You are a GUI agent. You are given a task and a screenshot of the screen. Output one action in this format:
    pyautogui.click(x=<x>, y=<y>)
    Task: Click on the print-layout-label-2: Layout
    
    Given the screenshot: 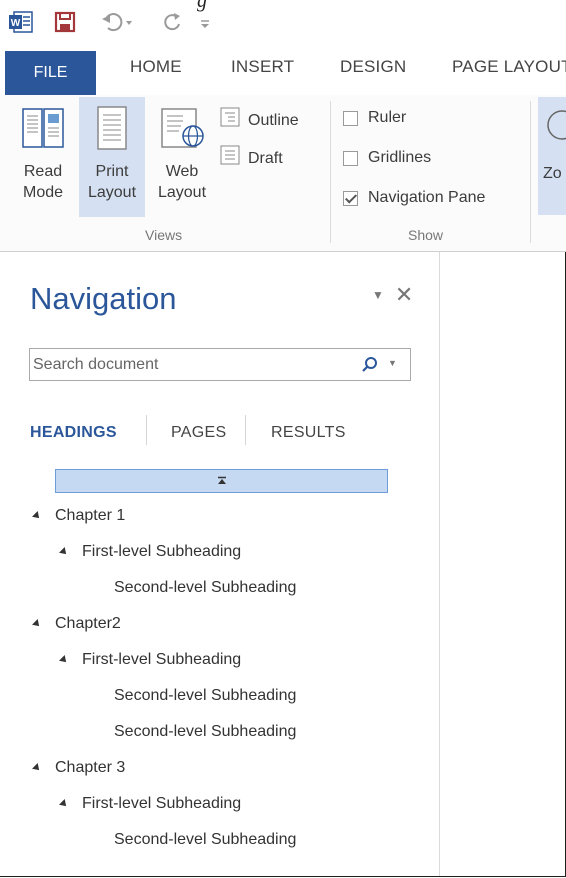 What is the action you would take?
    pyautogui.click(x=112, y=192)
    